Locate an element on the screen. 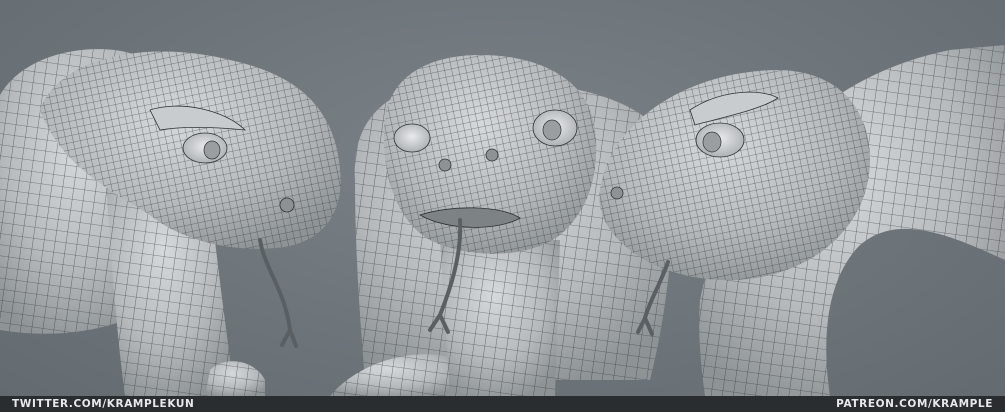 The height and width of the screenshot is (412, 1005). twitter-credit-text: TWITTER.COM/KRAMPLEKUN is located at coordinates (103, 404).